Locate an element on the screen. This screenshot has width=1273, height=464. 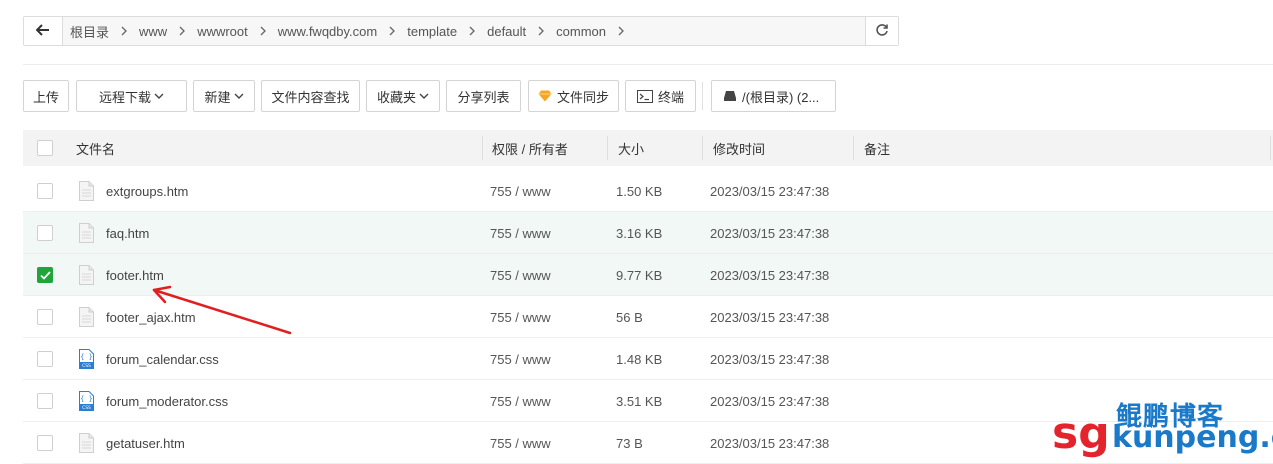
breadcrumb-item: common is located at coordinates (596, 31).